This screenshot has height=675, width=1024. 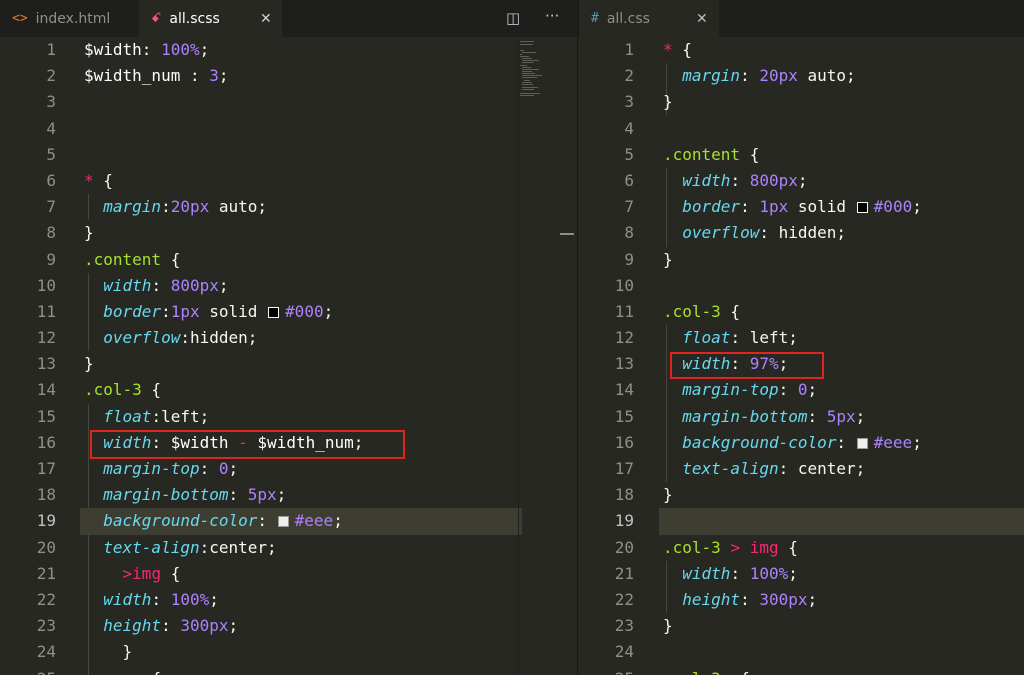 I want to click on code-line: text-align:center;, so click(x=190, y=547).